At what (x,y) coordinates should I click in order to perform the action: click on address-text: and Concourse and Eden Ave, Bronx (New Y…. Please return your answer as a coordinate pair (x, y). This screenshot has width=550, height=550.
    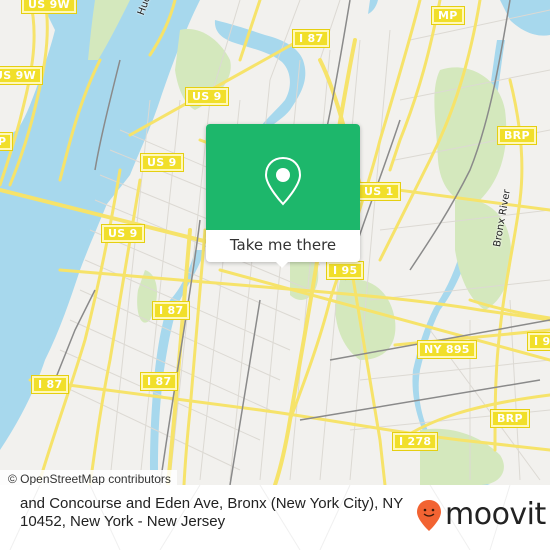
    Looking at the image, I should click on (211, 512).